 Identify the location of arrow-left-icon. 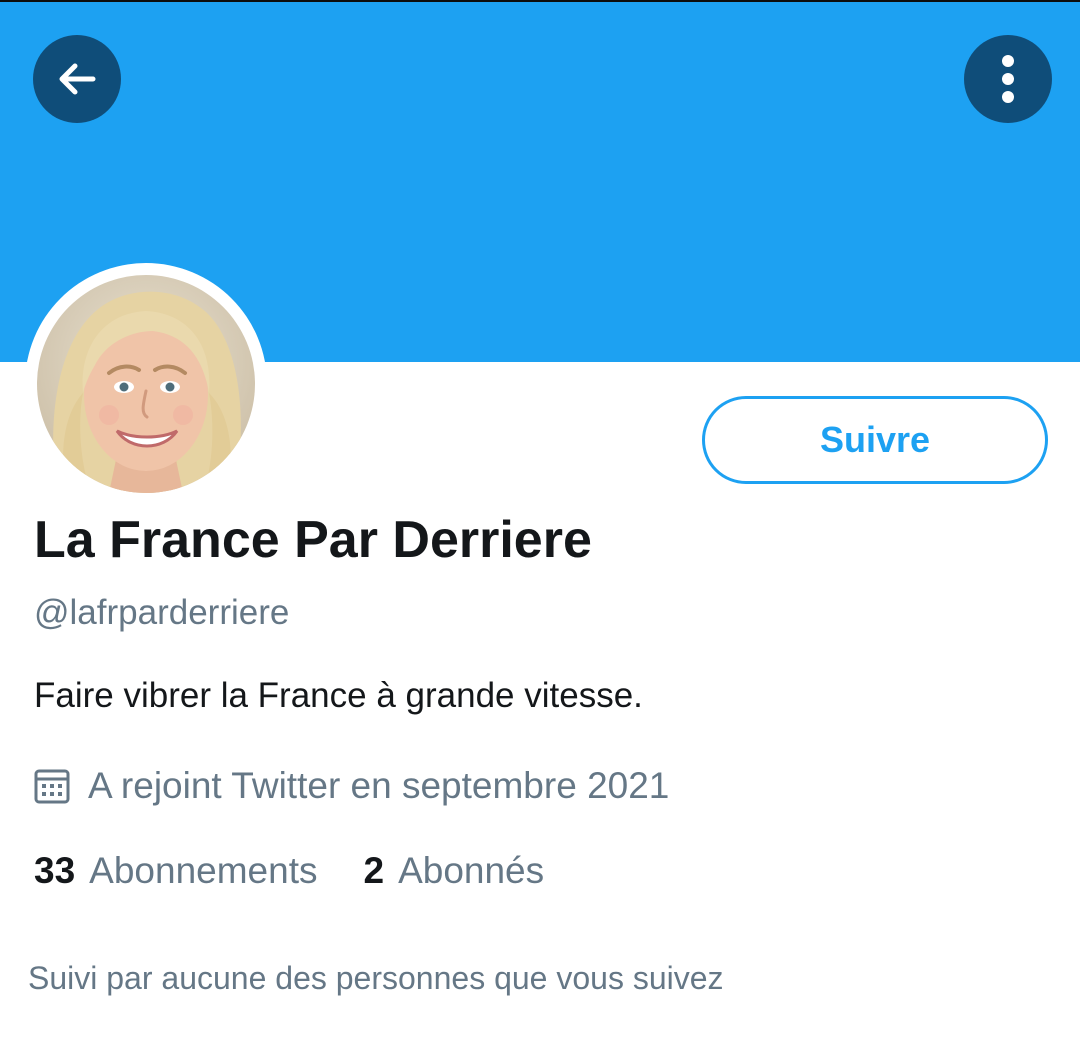
(77, 79).